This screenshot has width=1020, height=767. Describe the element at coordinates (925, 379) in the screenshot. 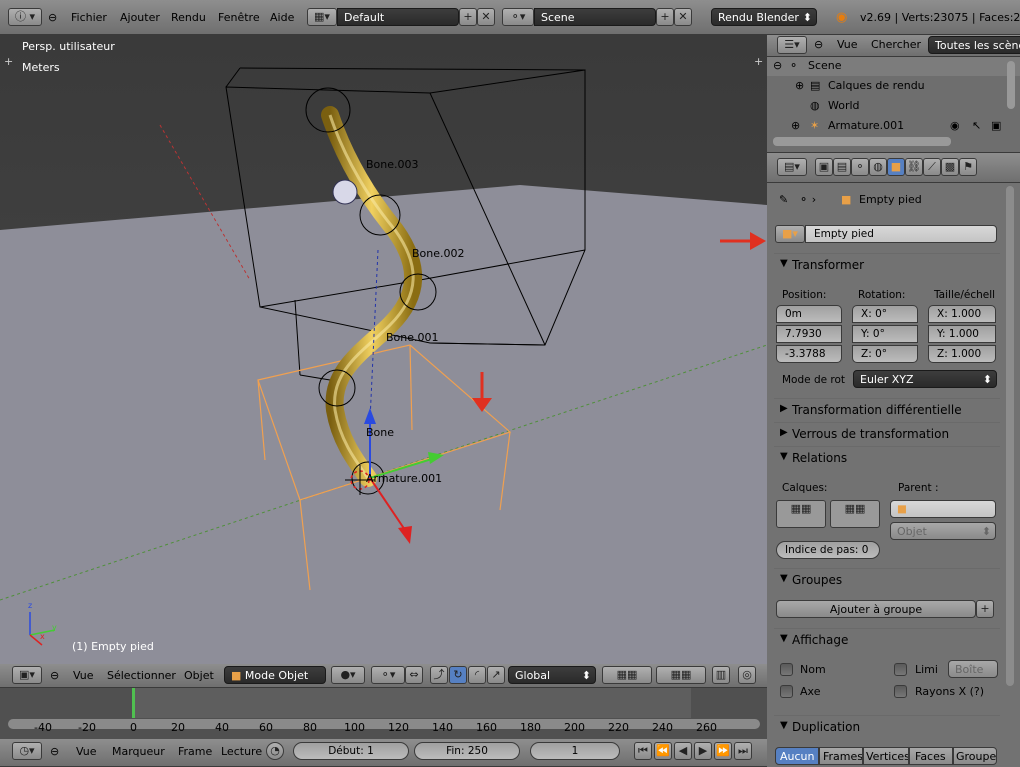

I see `rot-mode-select: Euler XYZ ⬍` at that location.